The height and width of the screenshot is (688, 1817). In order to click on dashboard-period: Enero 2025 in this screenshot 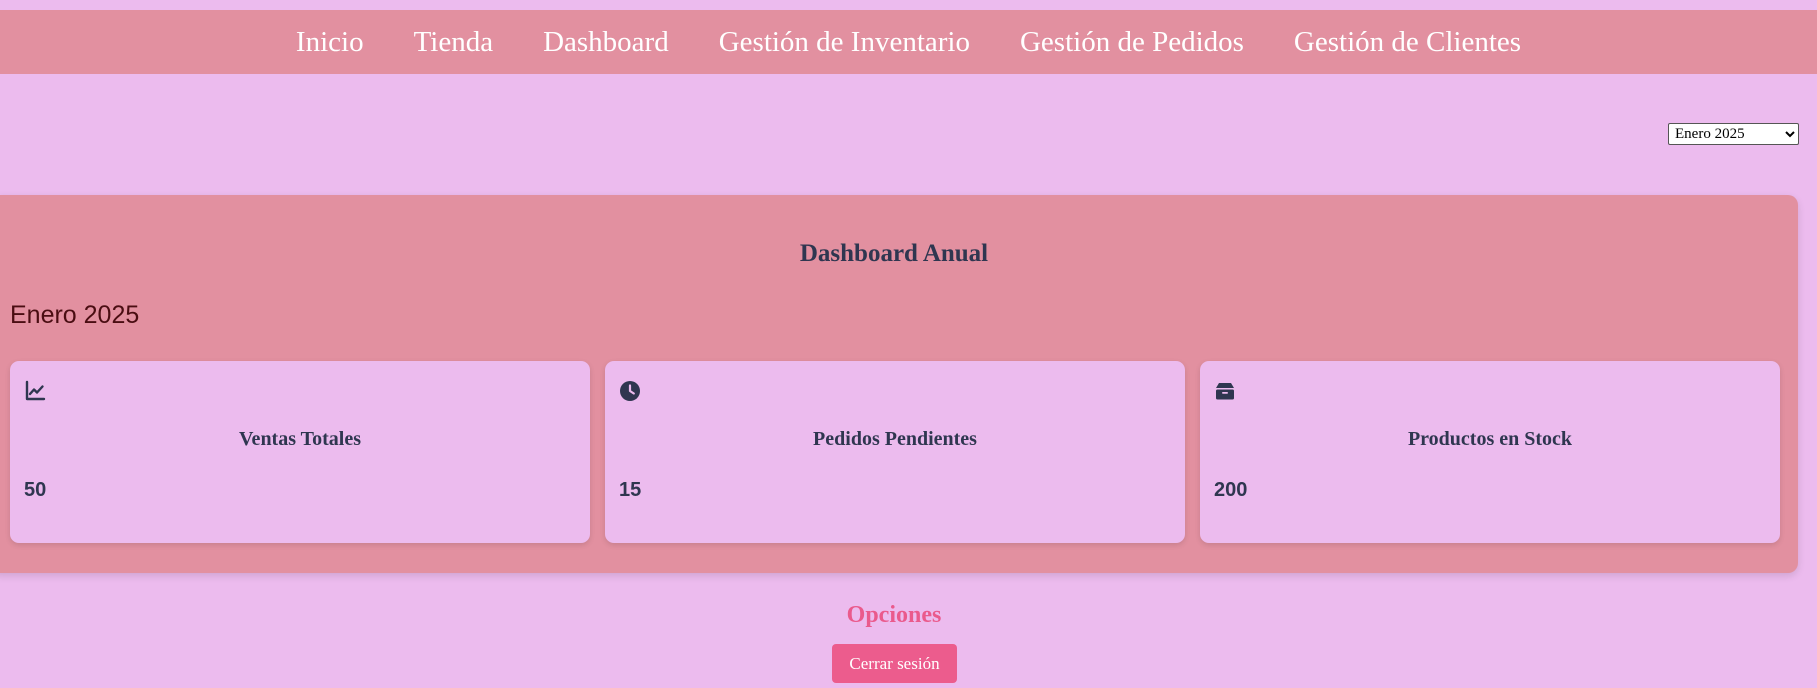, I will do `click(75, 315)`.